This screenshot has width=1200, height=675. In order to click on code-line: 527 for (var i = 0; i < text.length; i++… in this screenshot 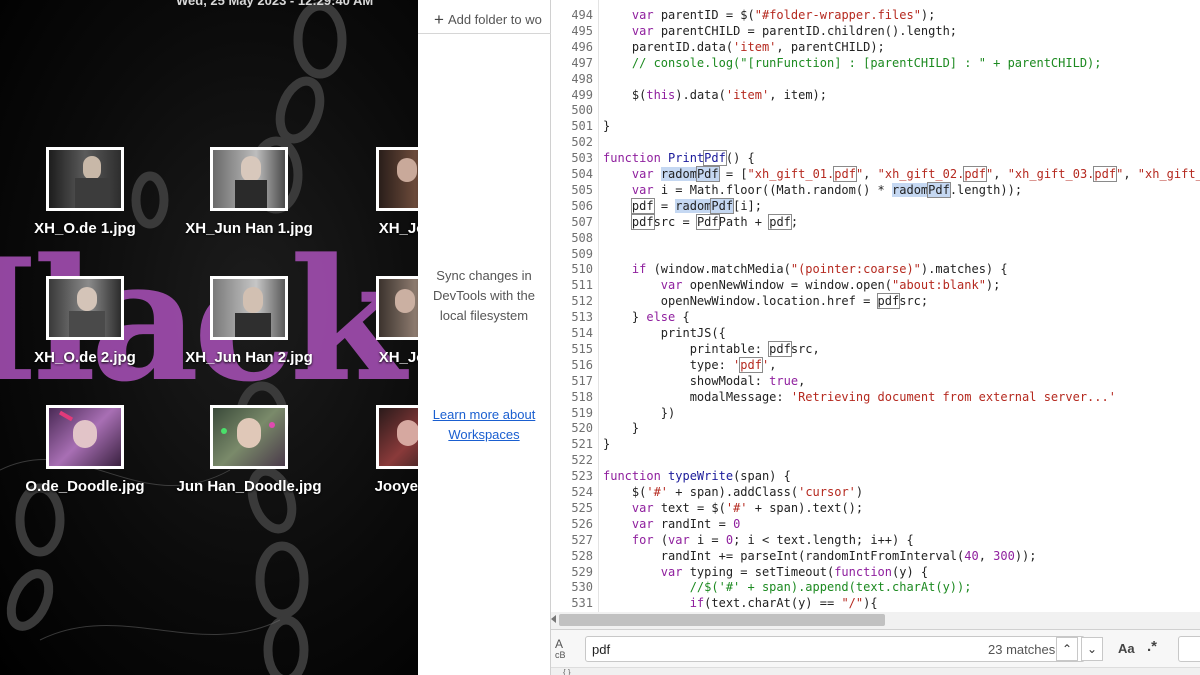, I will do `click(875, 540)`.